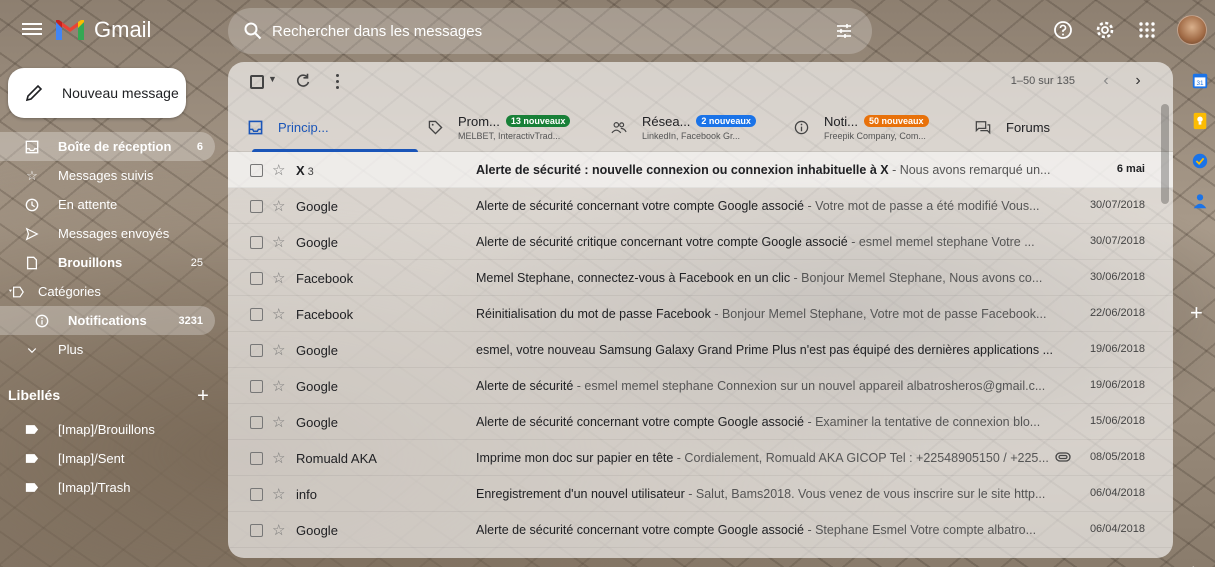  I want to click on search-input, so click(552, 31).